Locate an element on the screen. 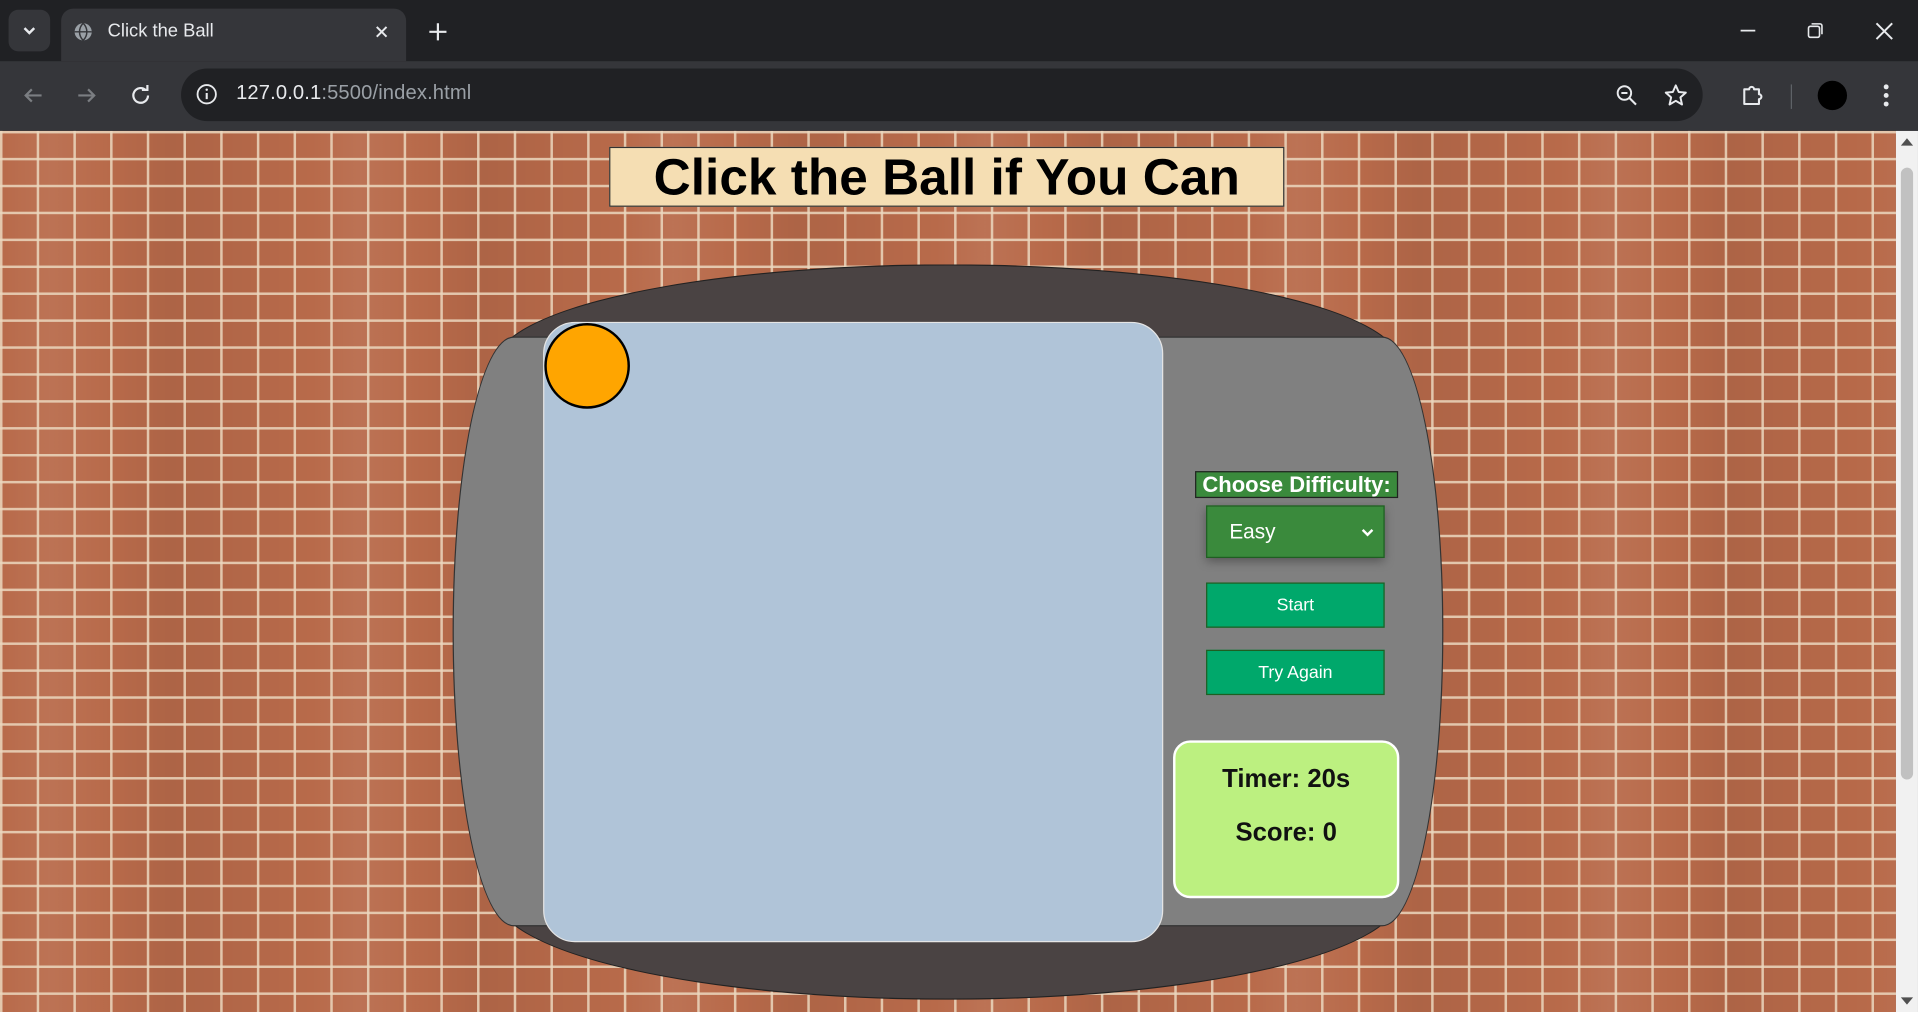  tab-search-button is located at coordinates (29, 30).